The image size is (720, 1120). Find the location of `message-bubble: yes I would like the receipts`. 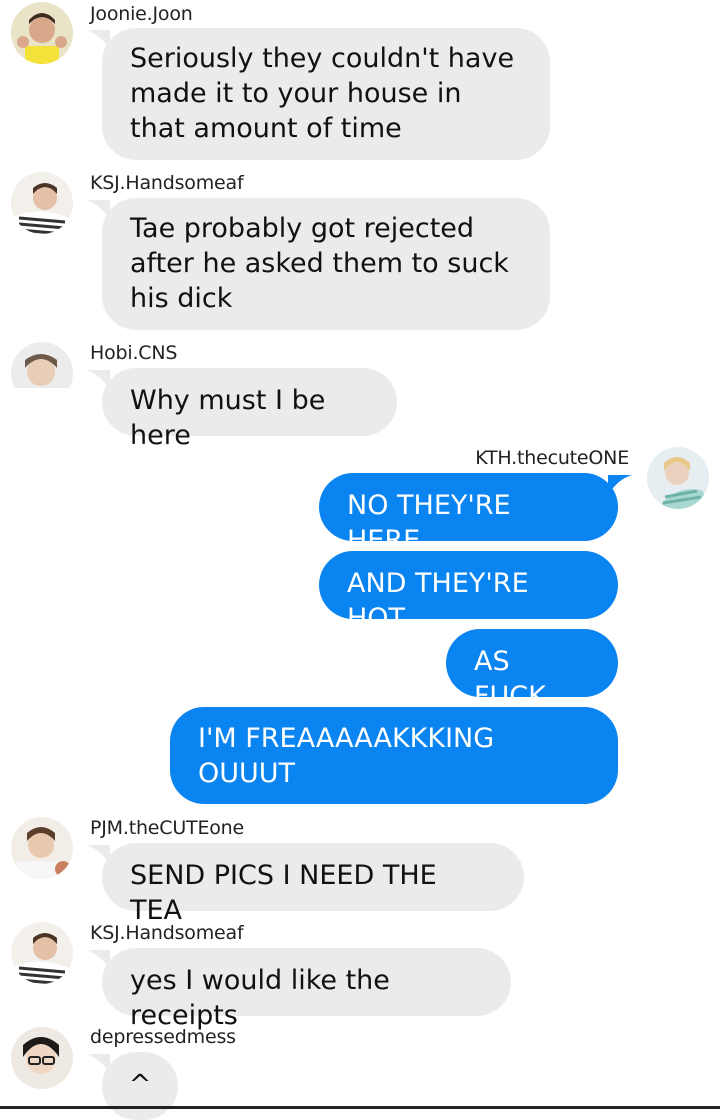

message-bubble: yes I would like the receipts is located at coordinates (306, 989).